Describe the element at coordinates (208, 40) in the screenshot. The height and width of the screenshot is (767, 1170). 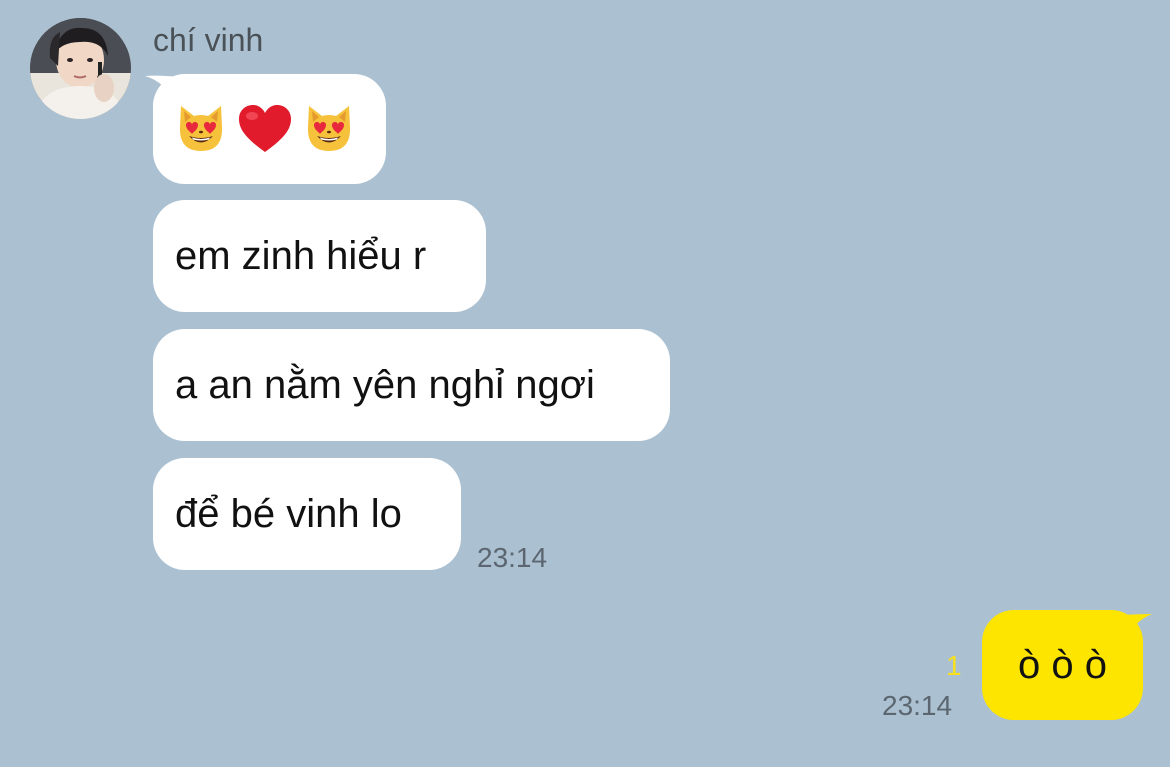
I see `sender-name: chí vinh` at that location.